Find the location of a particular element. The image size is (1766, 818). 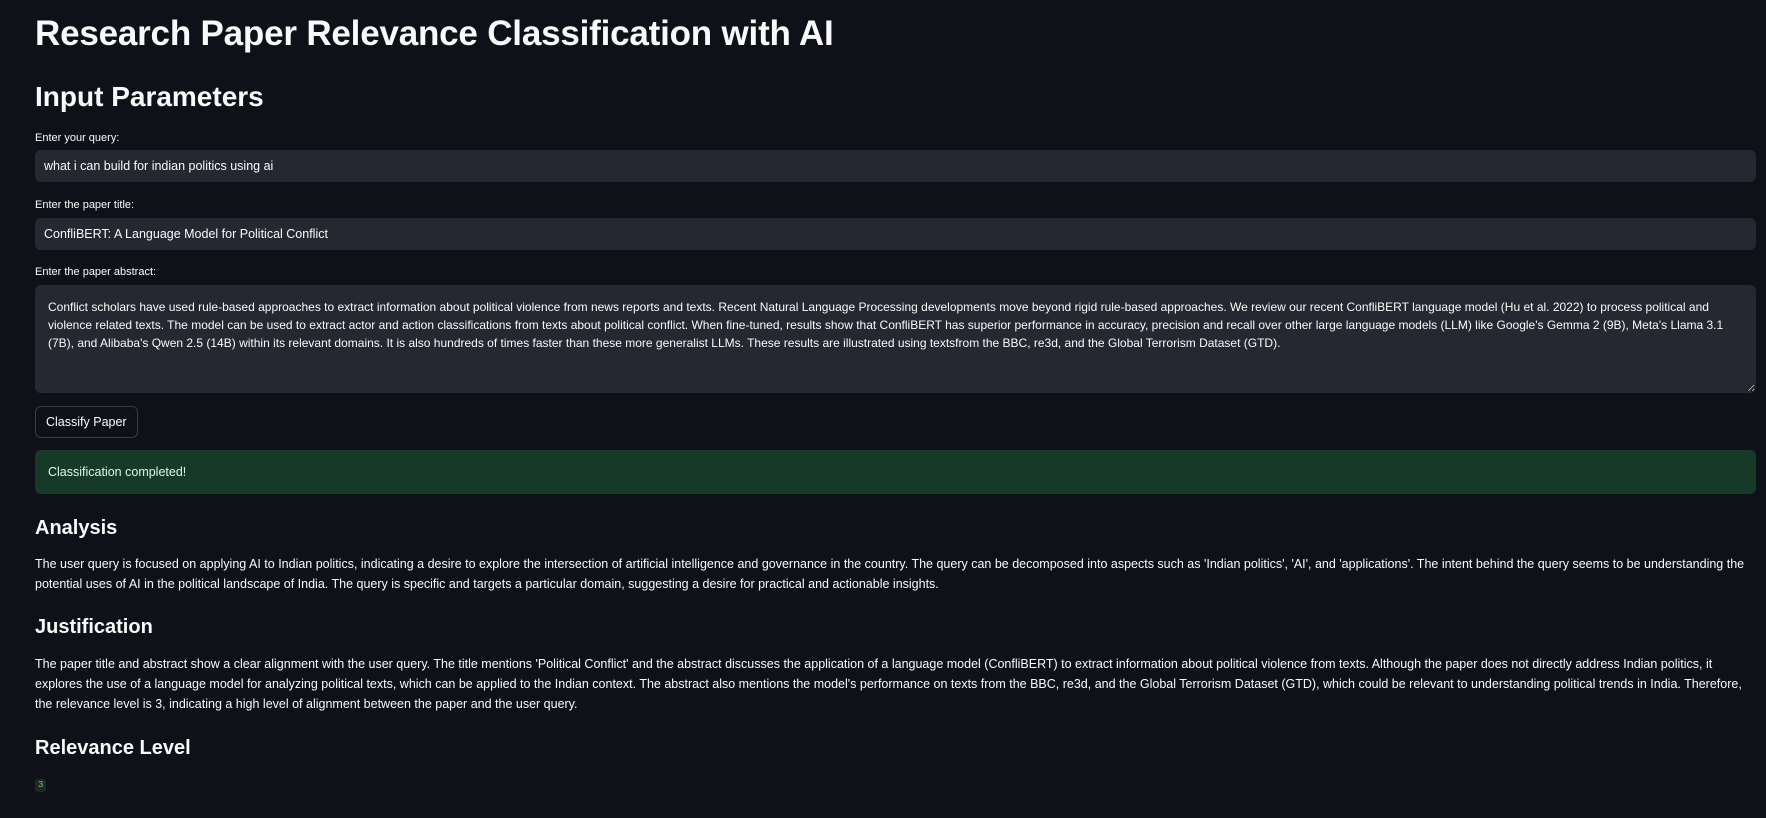

paper-abstract-label: Enter the paper abstract: is located at coordinates (96, 272).